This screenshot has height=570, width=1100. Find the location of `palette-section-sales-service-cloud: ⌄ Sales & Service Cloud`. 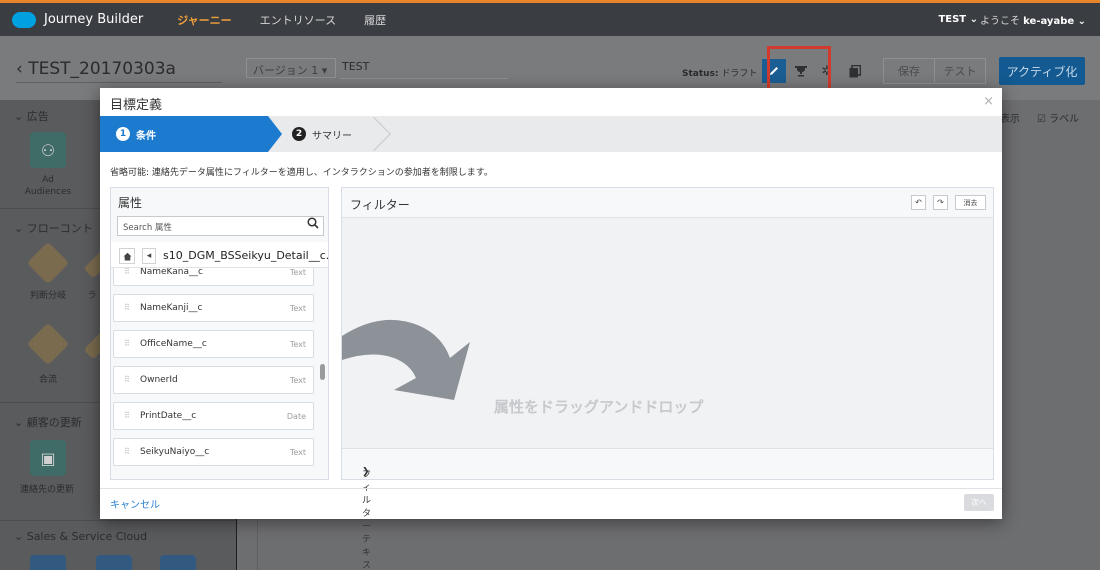

palette-section-sales-service-cloud: ⌄ Sales & Service Cloud is located at coordinates (80, 536).